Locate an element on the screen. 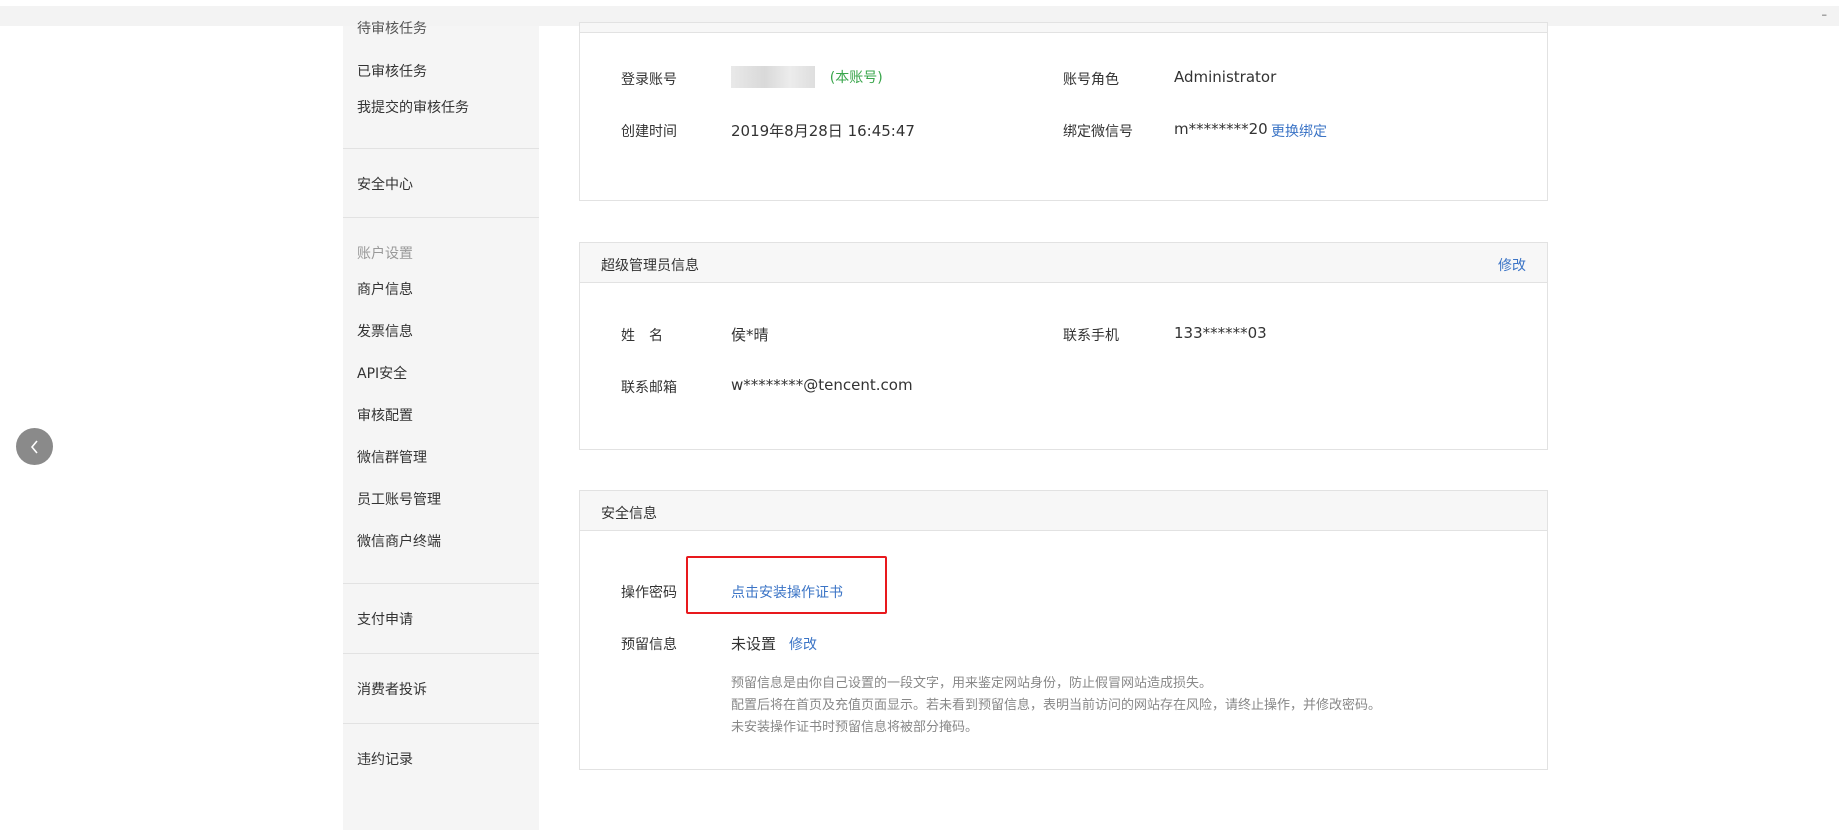 The image size is (1839, 830). reserved-info-edit-link: 修改 is located at coordinates (803, 644).